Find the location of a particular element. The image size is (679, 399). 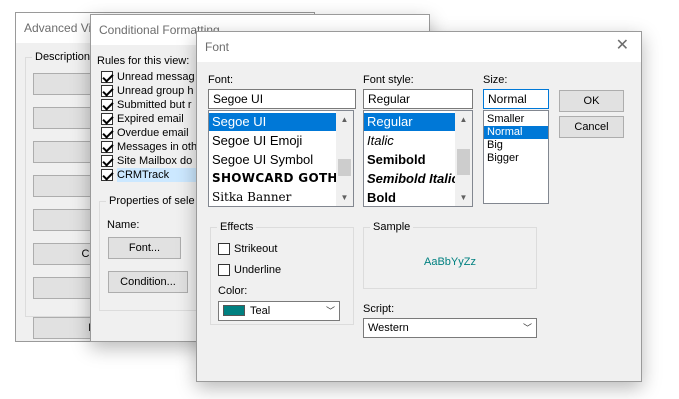

list-item: Regular is located at coordinates (409, 122).